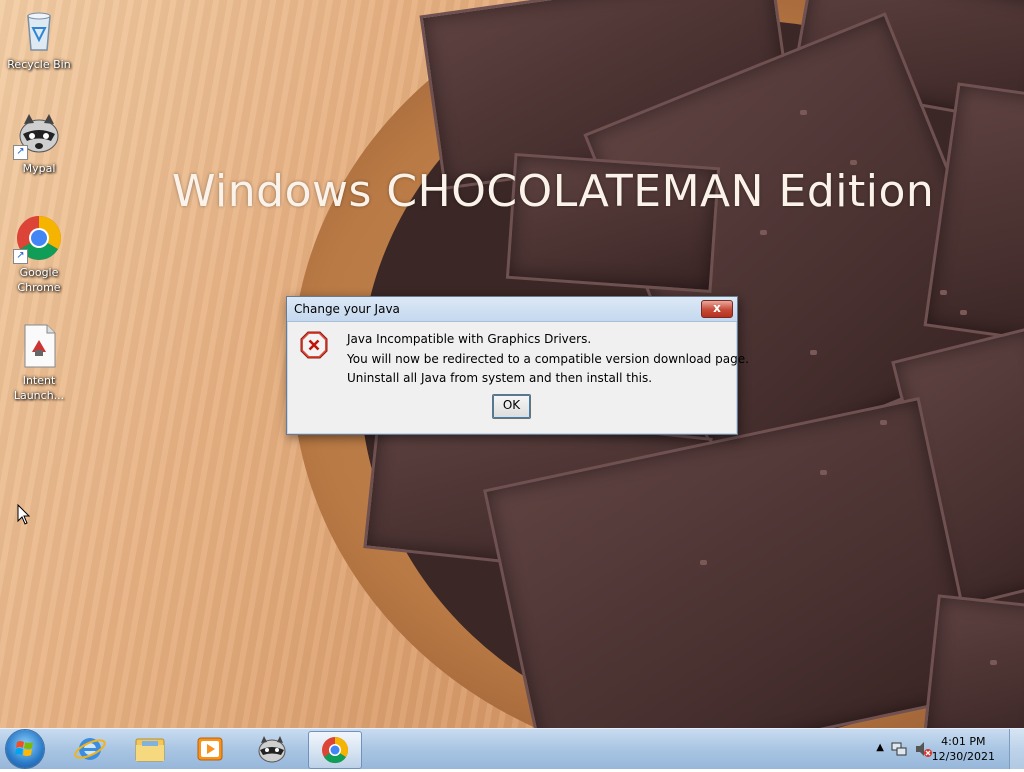 The image size is (1024, 772). What do you see at coordinates (511, 406) in the screenshot?
I see `ok-button: OK` at bounding box center [511, 406].